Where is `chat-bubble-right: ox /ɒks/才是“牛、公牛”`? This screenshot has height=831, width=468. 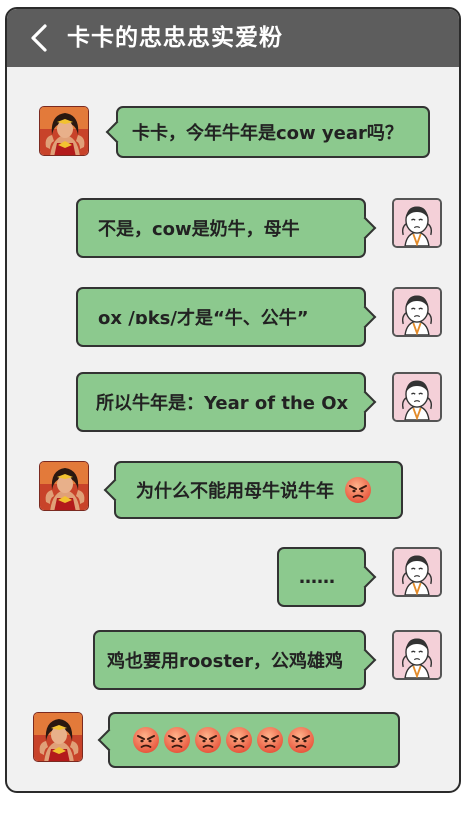 chat-bubble-right: ox /ɒks/才是“牛、公牛” is located at coordinates (226, 317).